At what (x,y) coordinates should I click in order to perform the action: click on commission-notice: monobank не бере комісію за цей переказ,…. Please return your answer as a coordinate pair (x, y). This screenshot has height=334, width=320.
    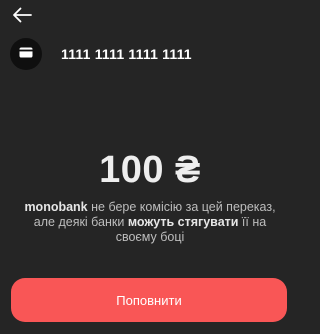
    Looking at the image, I should click on (150, 222).